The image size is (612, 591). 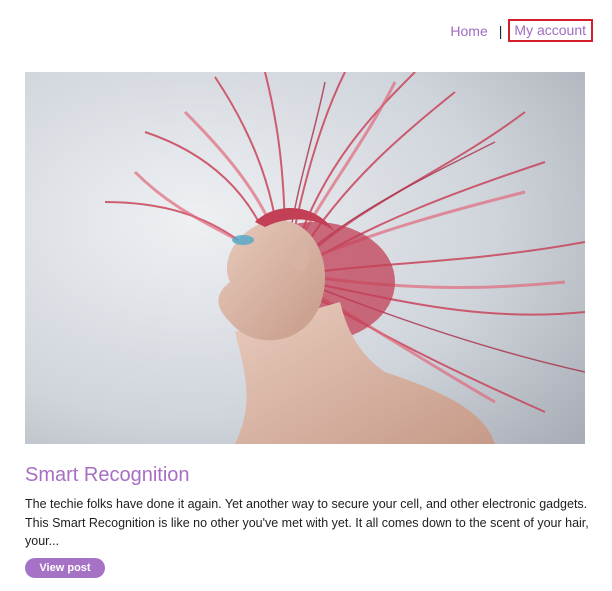 I want to click on my-account-highlight: My account, so click(x=550, y=30).